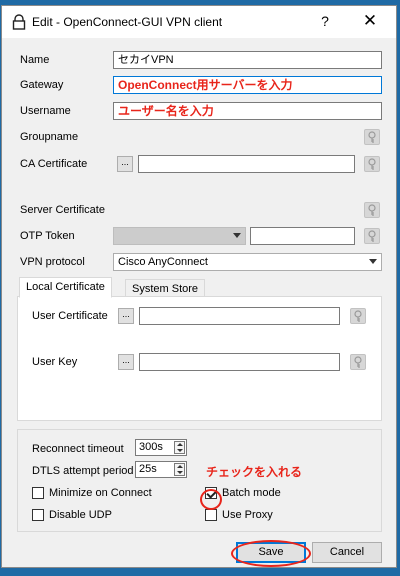 This screenshot has width=400, height=576. What do you see at coordinates (55, 362) in the screenshot?
I see `user-key-label: User Key` at bounding box center [55, 362].